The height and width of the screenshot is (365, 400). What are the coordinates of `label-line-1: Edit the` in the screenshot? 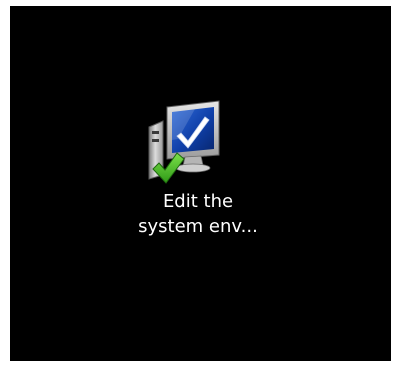 It's located at (198, 201).